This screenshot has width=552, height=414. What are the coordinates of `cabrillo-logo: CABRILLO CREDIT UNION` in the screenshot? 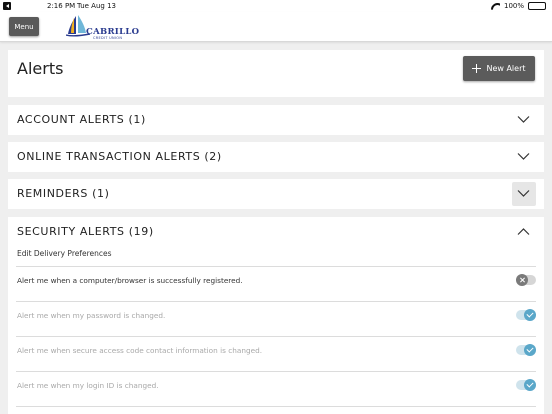 It's located at (102, 28).